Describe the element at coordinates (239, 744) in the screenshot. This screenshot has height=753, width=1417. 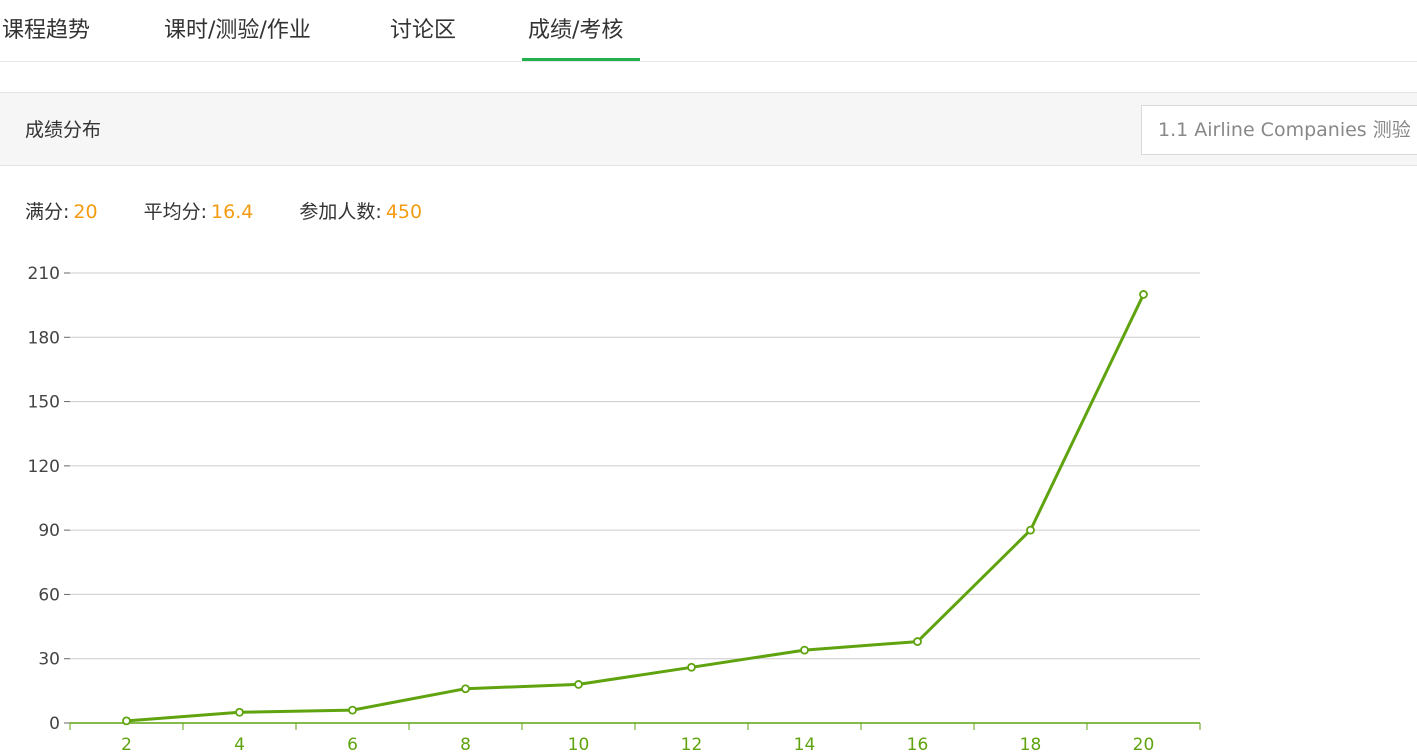
I see `x-tick-label: 4` at that location.